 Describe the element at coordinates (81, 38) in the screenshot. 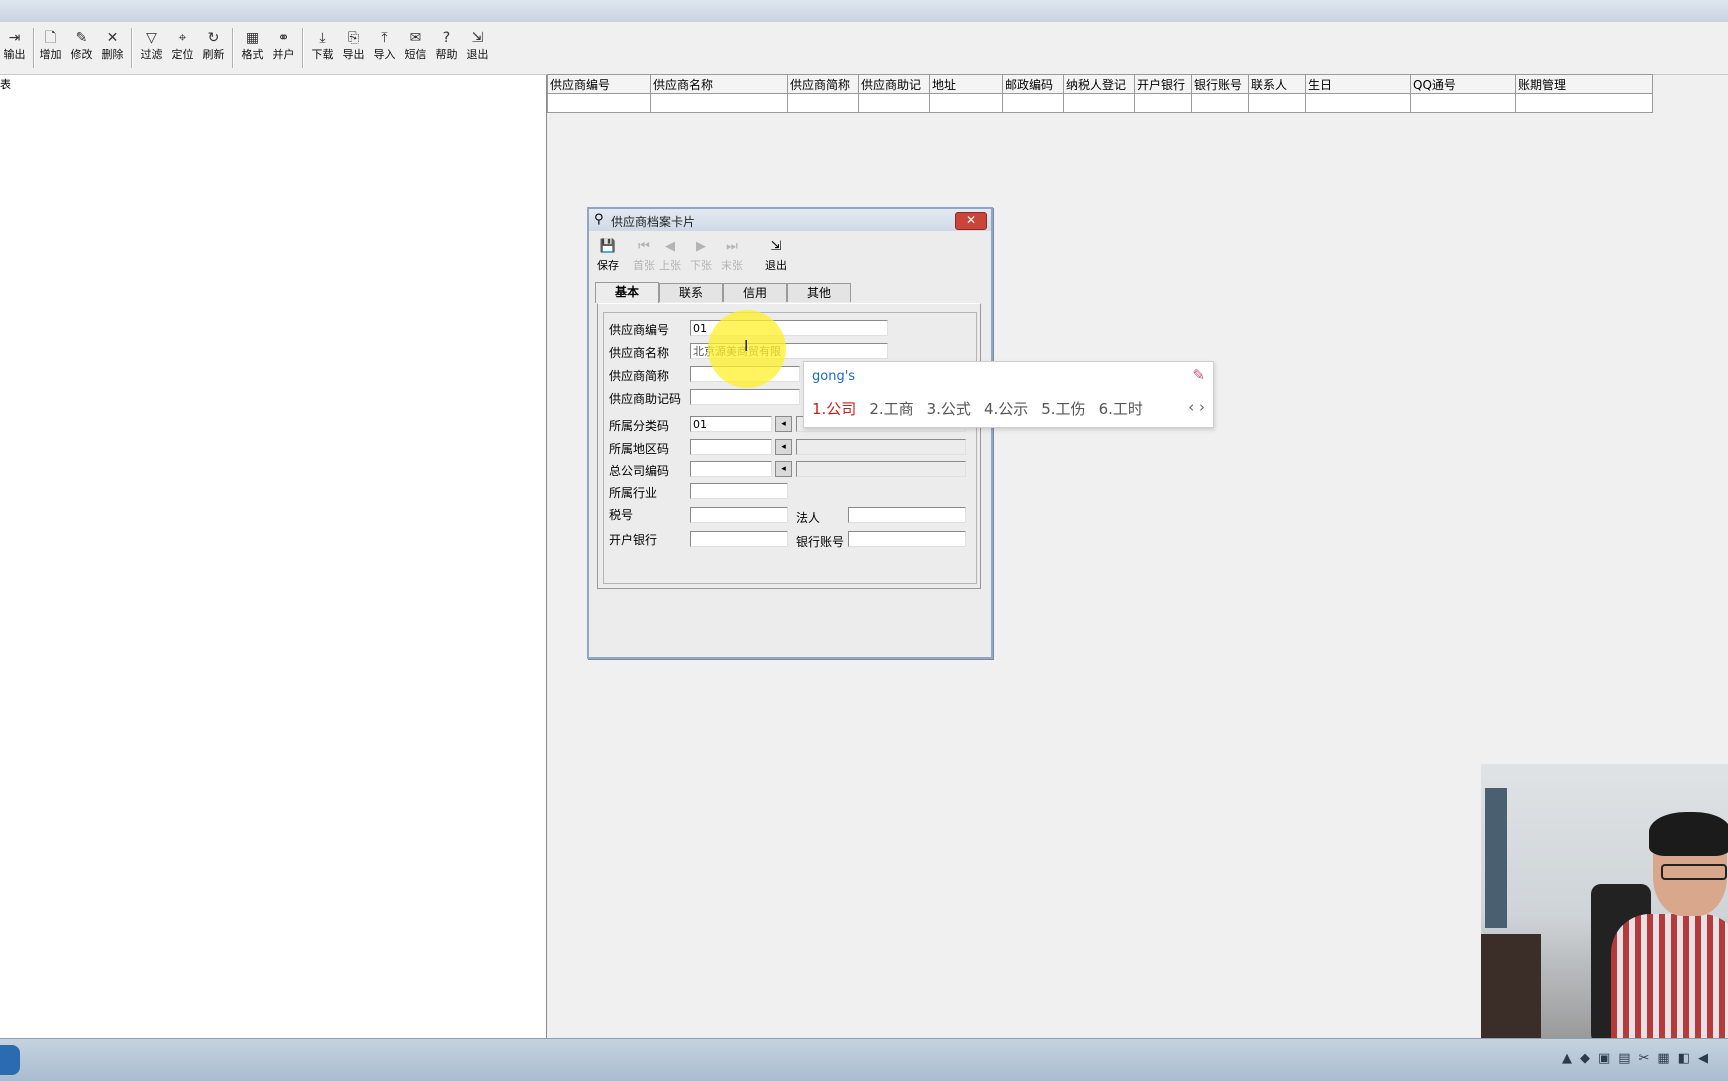

I see `edit-icon: ✎` at that location.